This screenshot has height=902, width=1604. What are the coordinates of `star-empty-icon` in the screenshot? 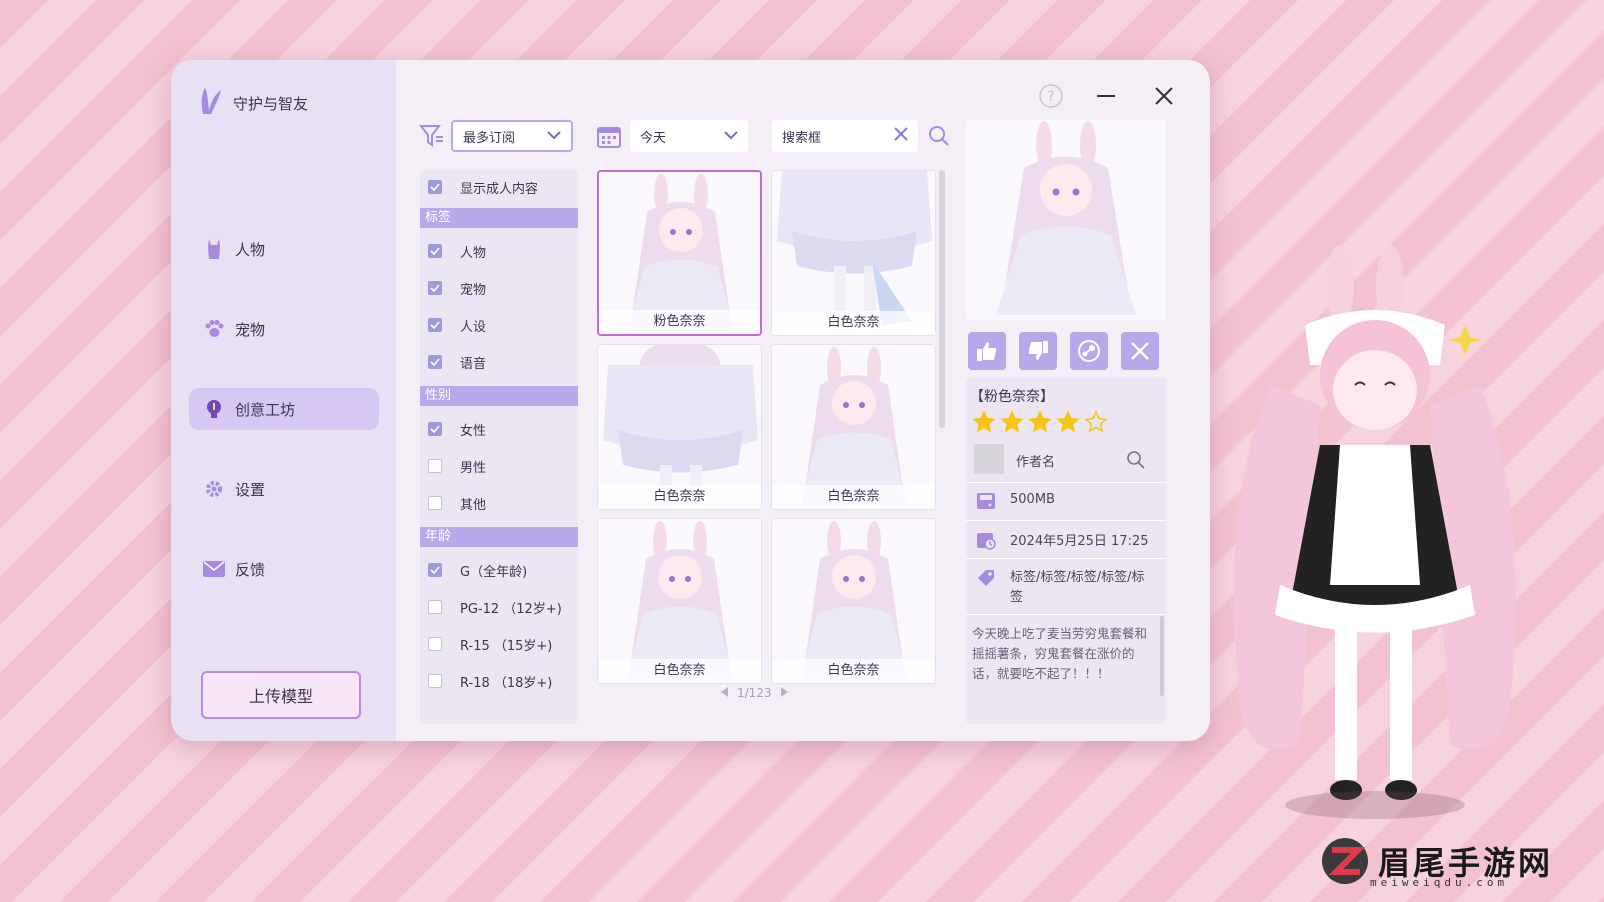 It's located at (1096, 422).